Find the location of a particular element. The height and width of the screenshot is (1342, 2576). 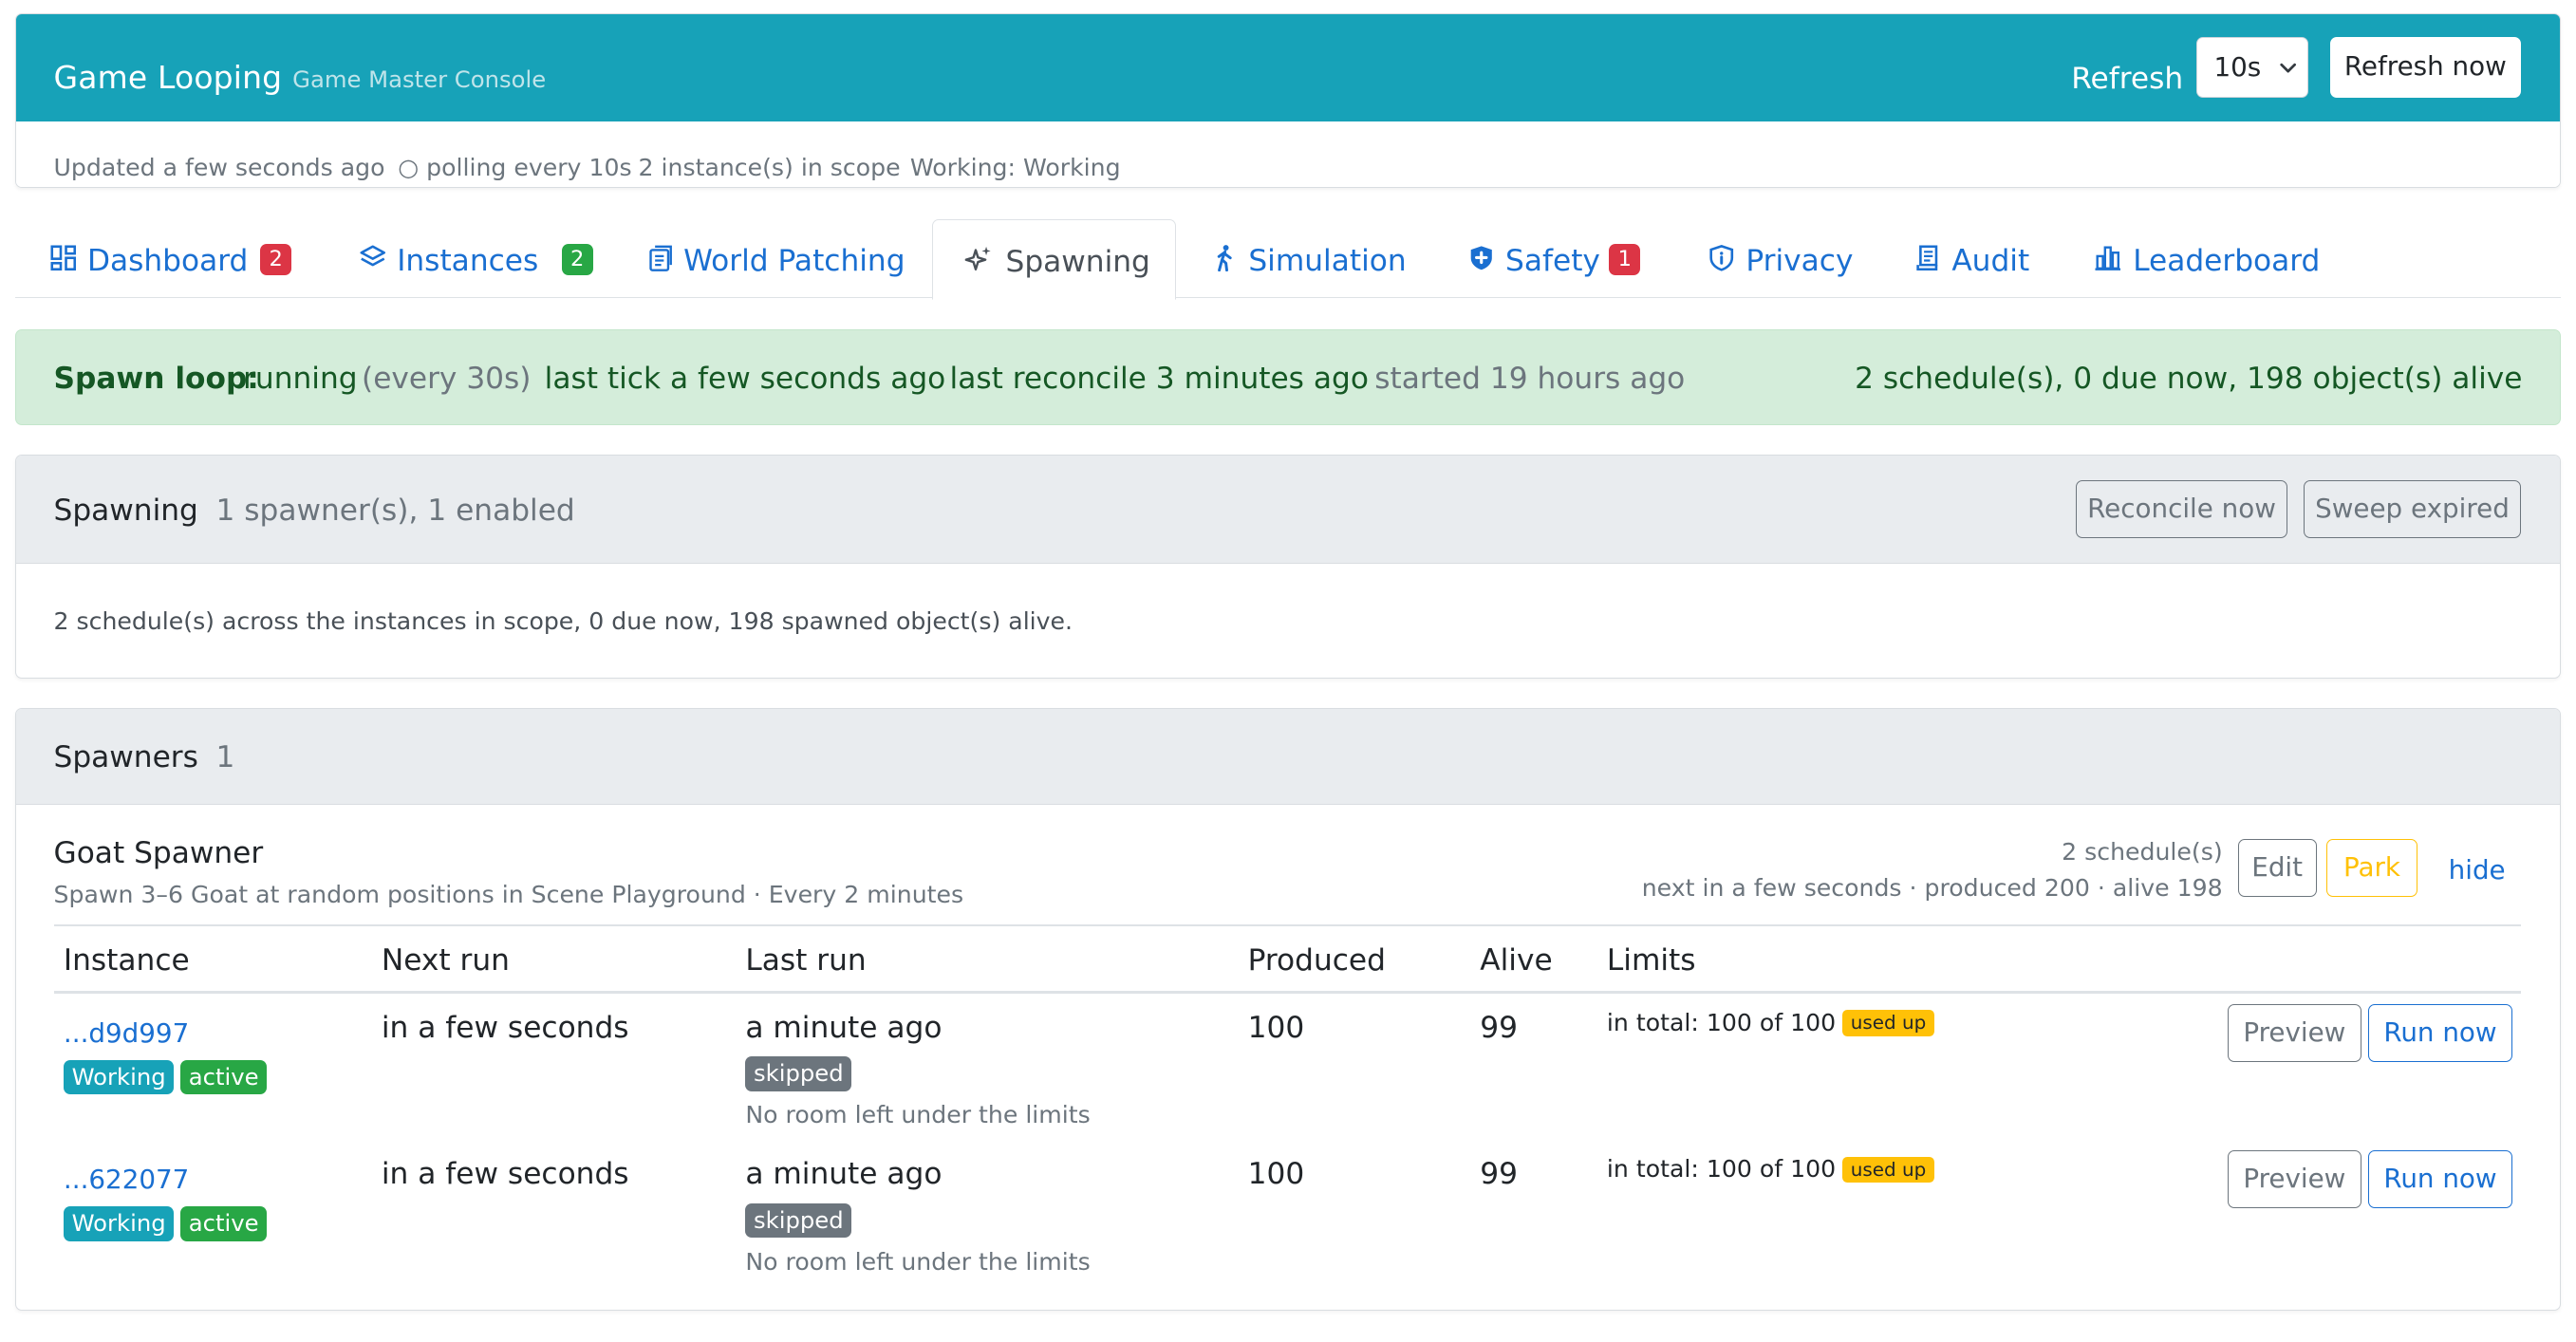

tab-safety: Safety 1 is located at coordinates (1551, 258).